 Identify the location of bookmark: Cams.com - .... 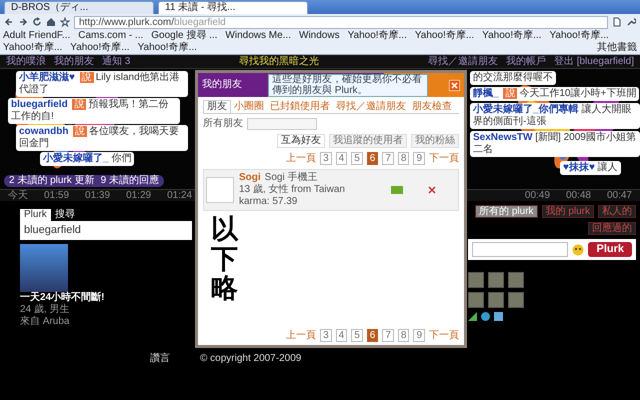
(111, 36).